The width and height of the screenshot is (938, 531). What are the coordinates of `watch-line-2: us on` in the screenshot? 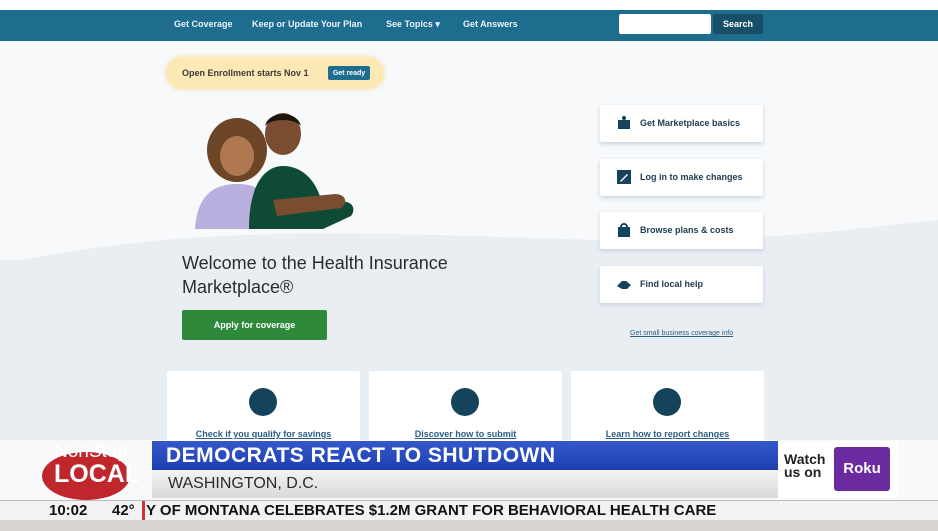 It's located at (803, 472).